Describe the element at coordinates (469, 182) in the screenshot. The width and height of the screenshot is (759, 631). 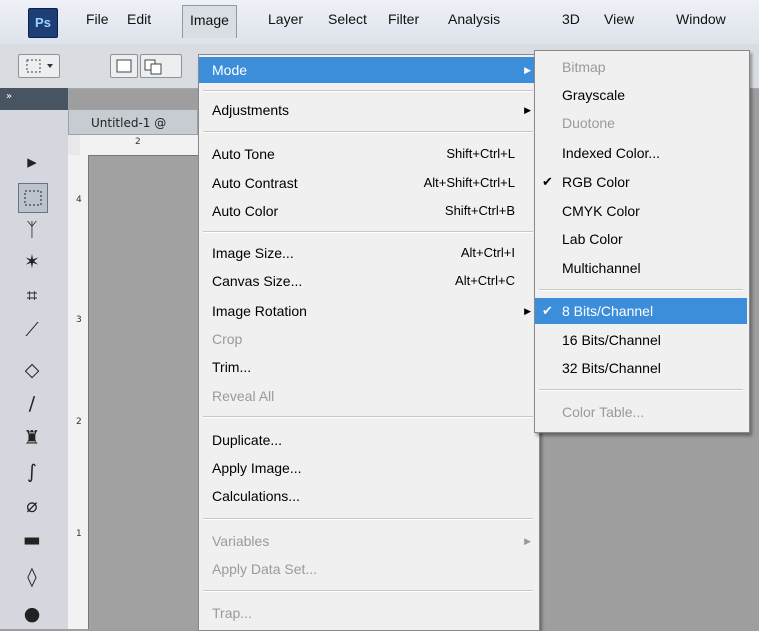
I see `menu-item-shortcut: Alt+Shift+Ctrl+L` at that location.